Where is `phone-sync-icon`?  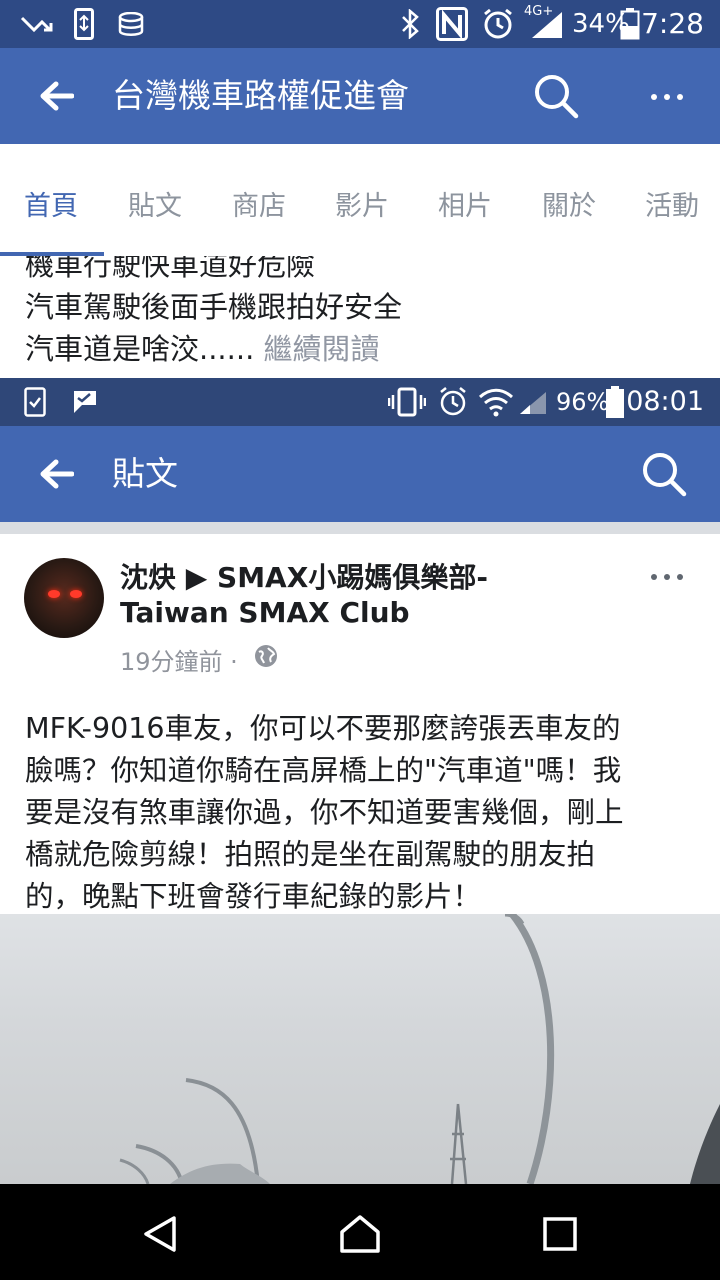
phone-sync-icon is located at coordinates (84, 24).